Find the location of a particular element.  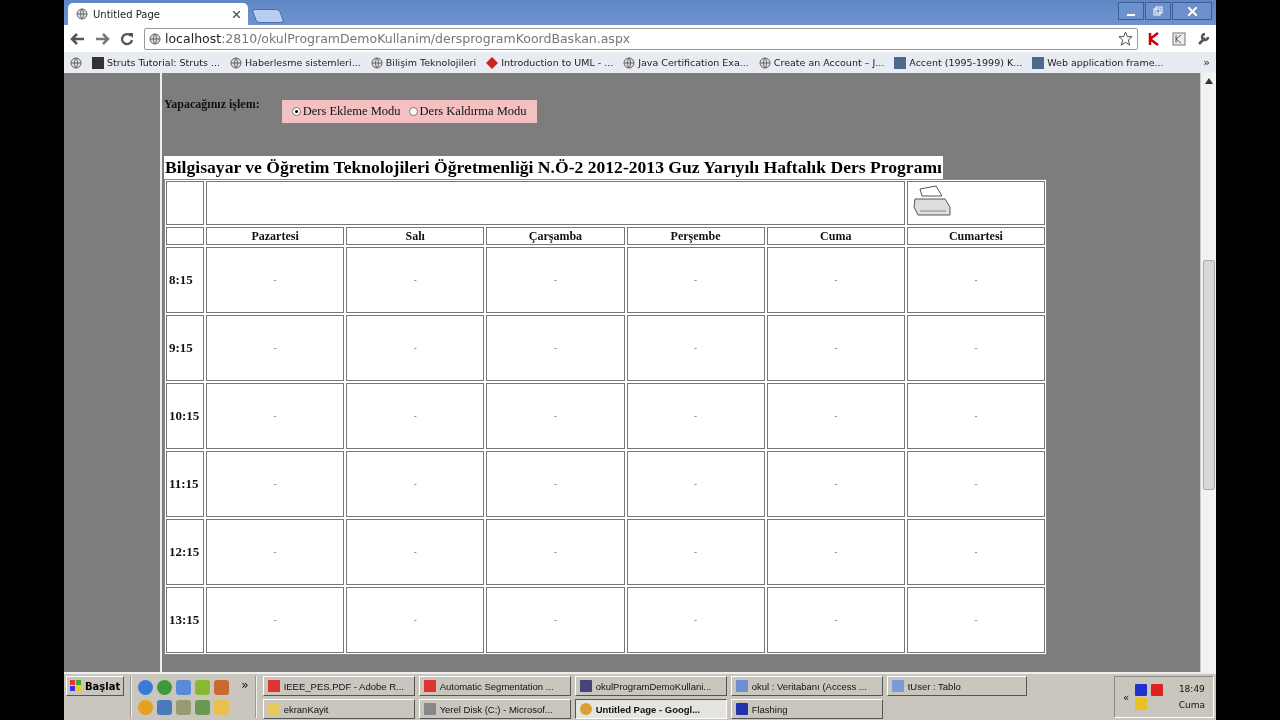

time-cell: 8:15 is located at coordinates (185, 280).